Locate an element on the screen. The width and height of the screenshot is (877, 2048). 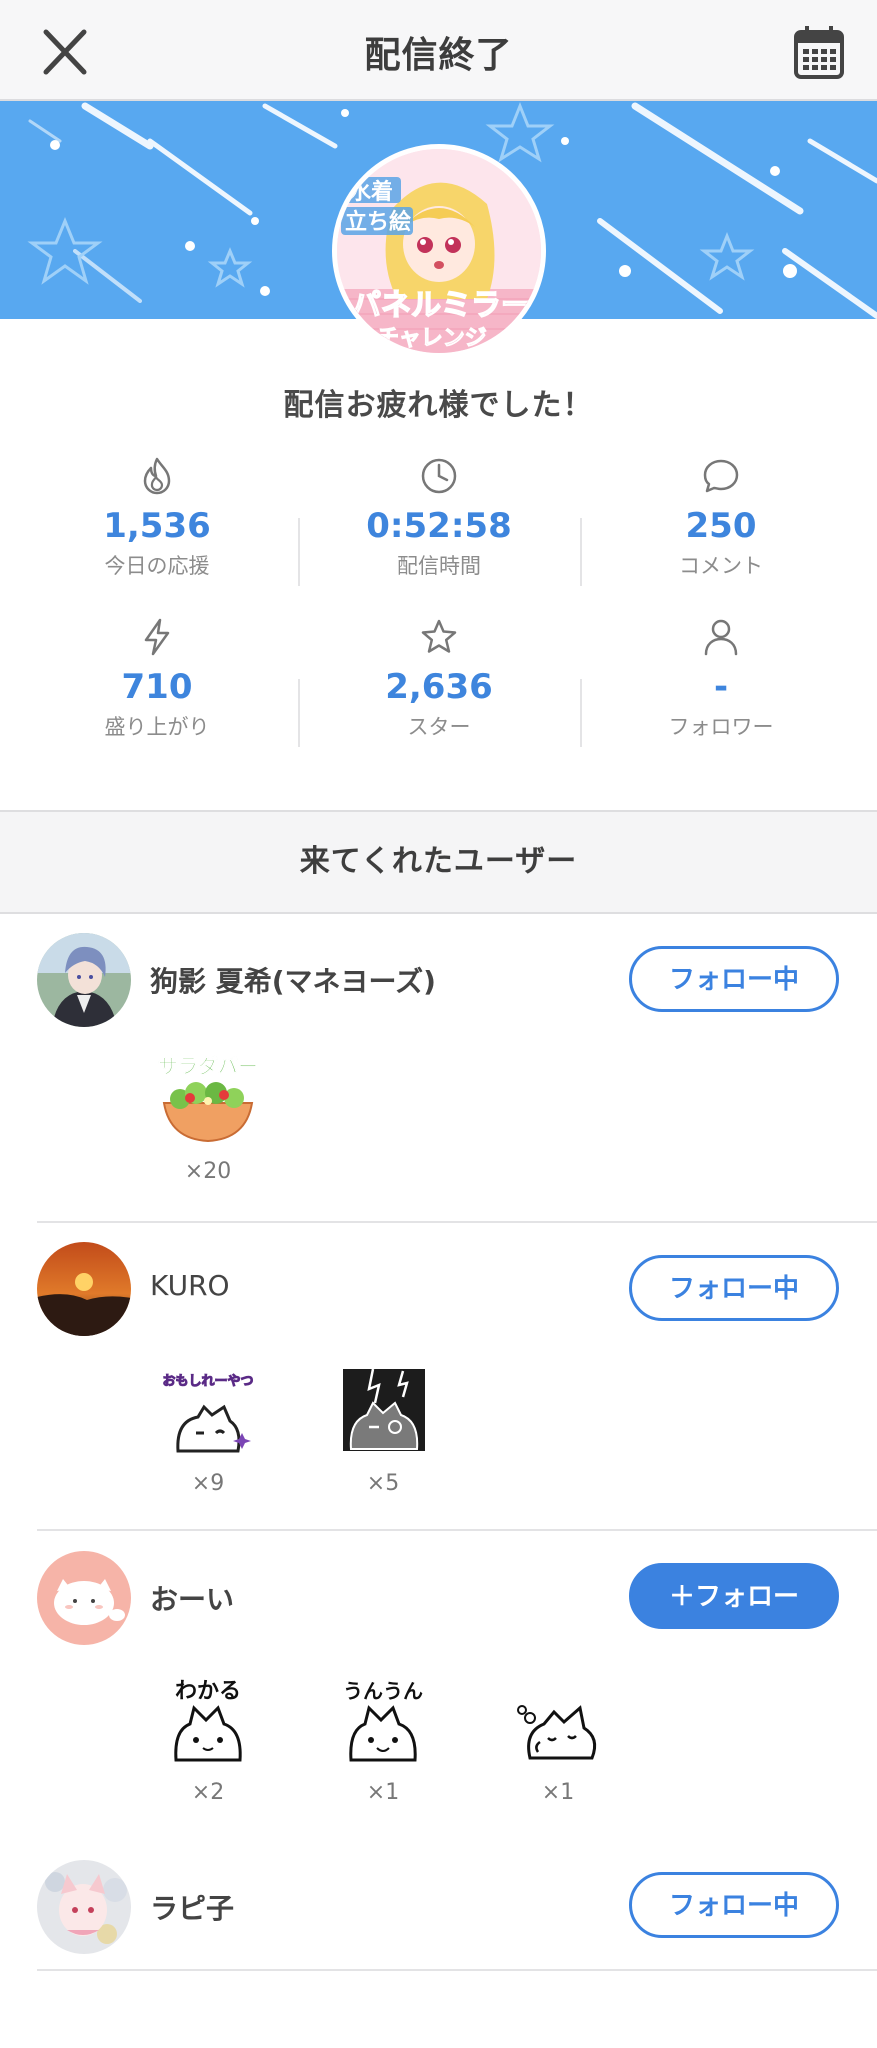
gift-item: わかる ×2 is located at coordinates (208, 1738).